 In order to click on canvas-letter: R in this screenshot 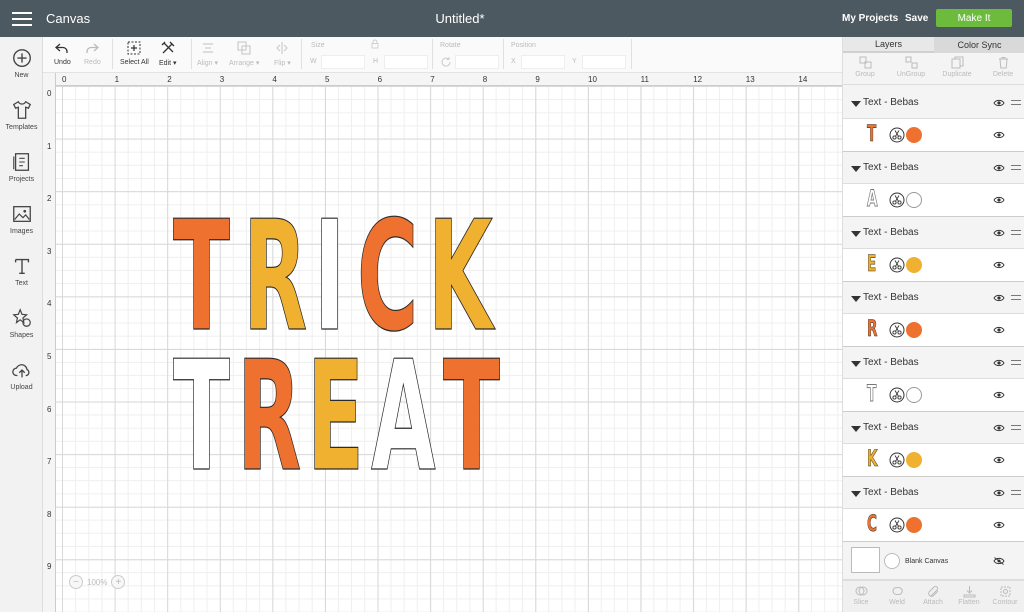, I will do `click(269, 416)`.